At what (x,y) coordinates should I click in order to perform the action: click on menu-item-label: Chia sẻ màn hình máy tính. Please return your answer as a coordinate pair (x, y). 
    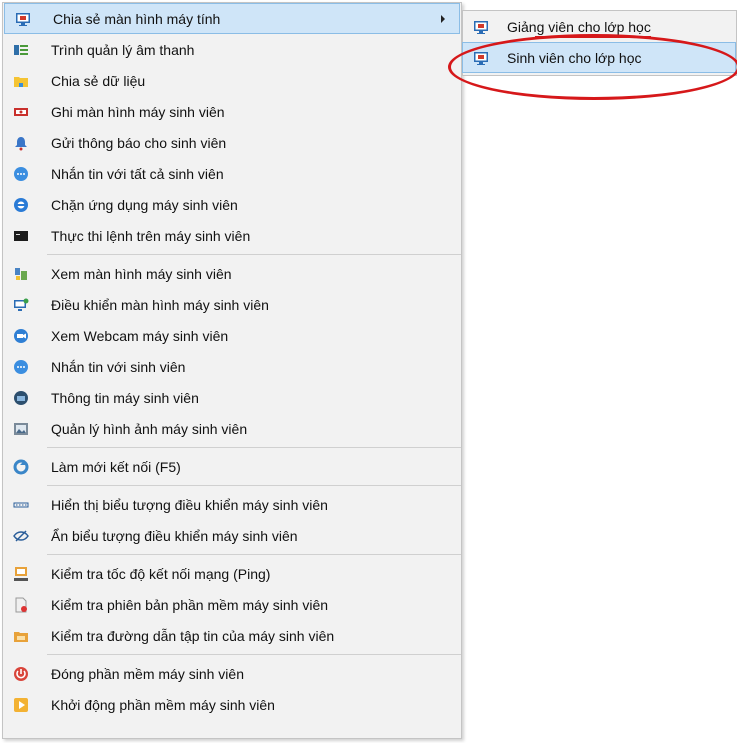
    Looking at the image, I should click on (137, 18).